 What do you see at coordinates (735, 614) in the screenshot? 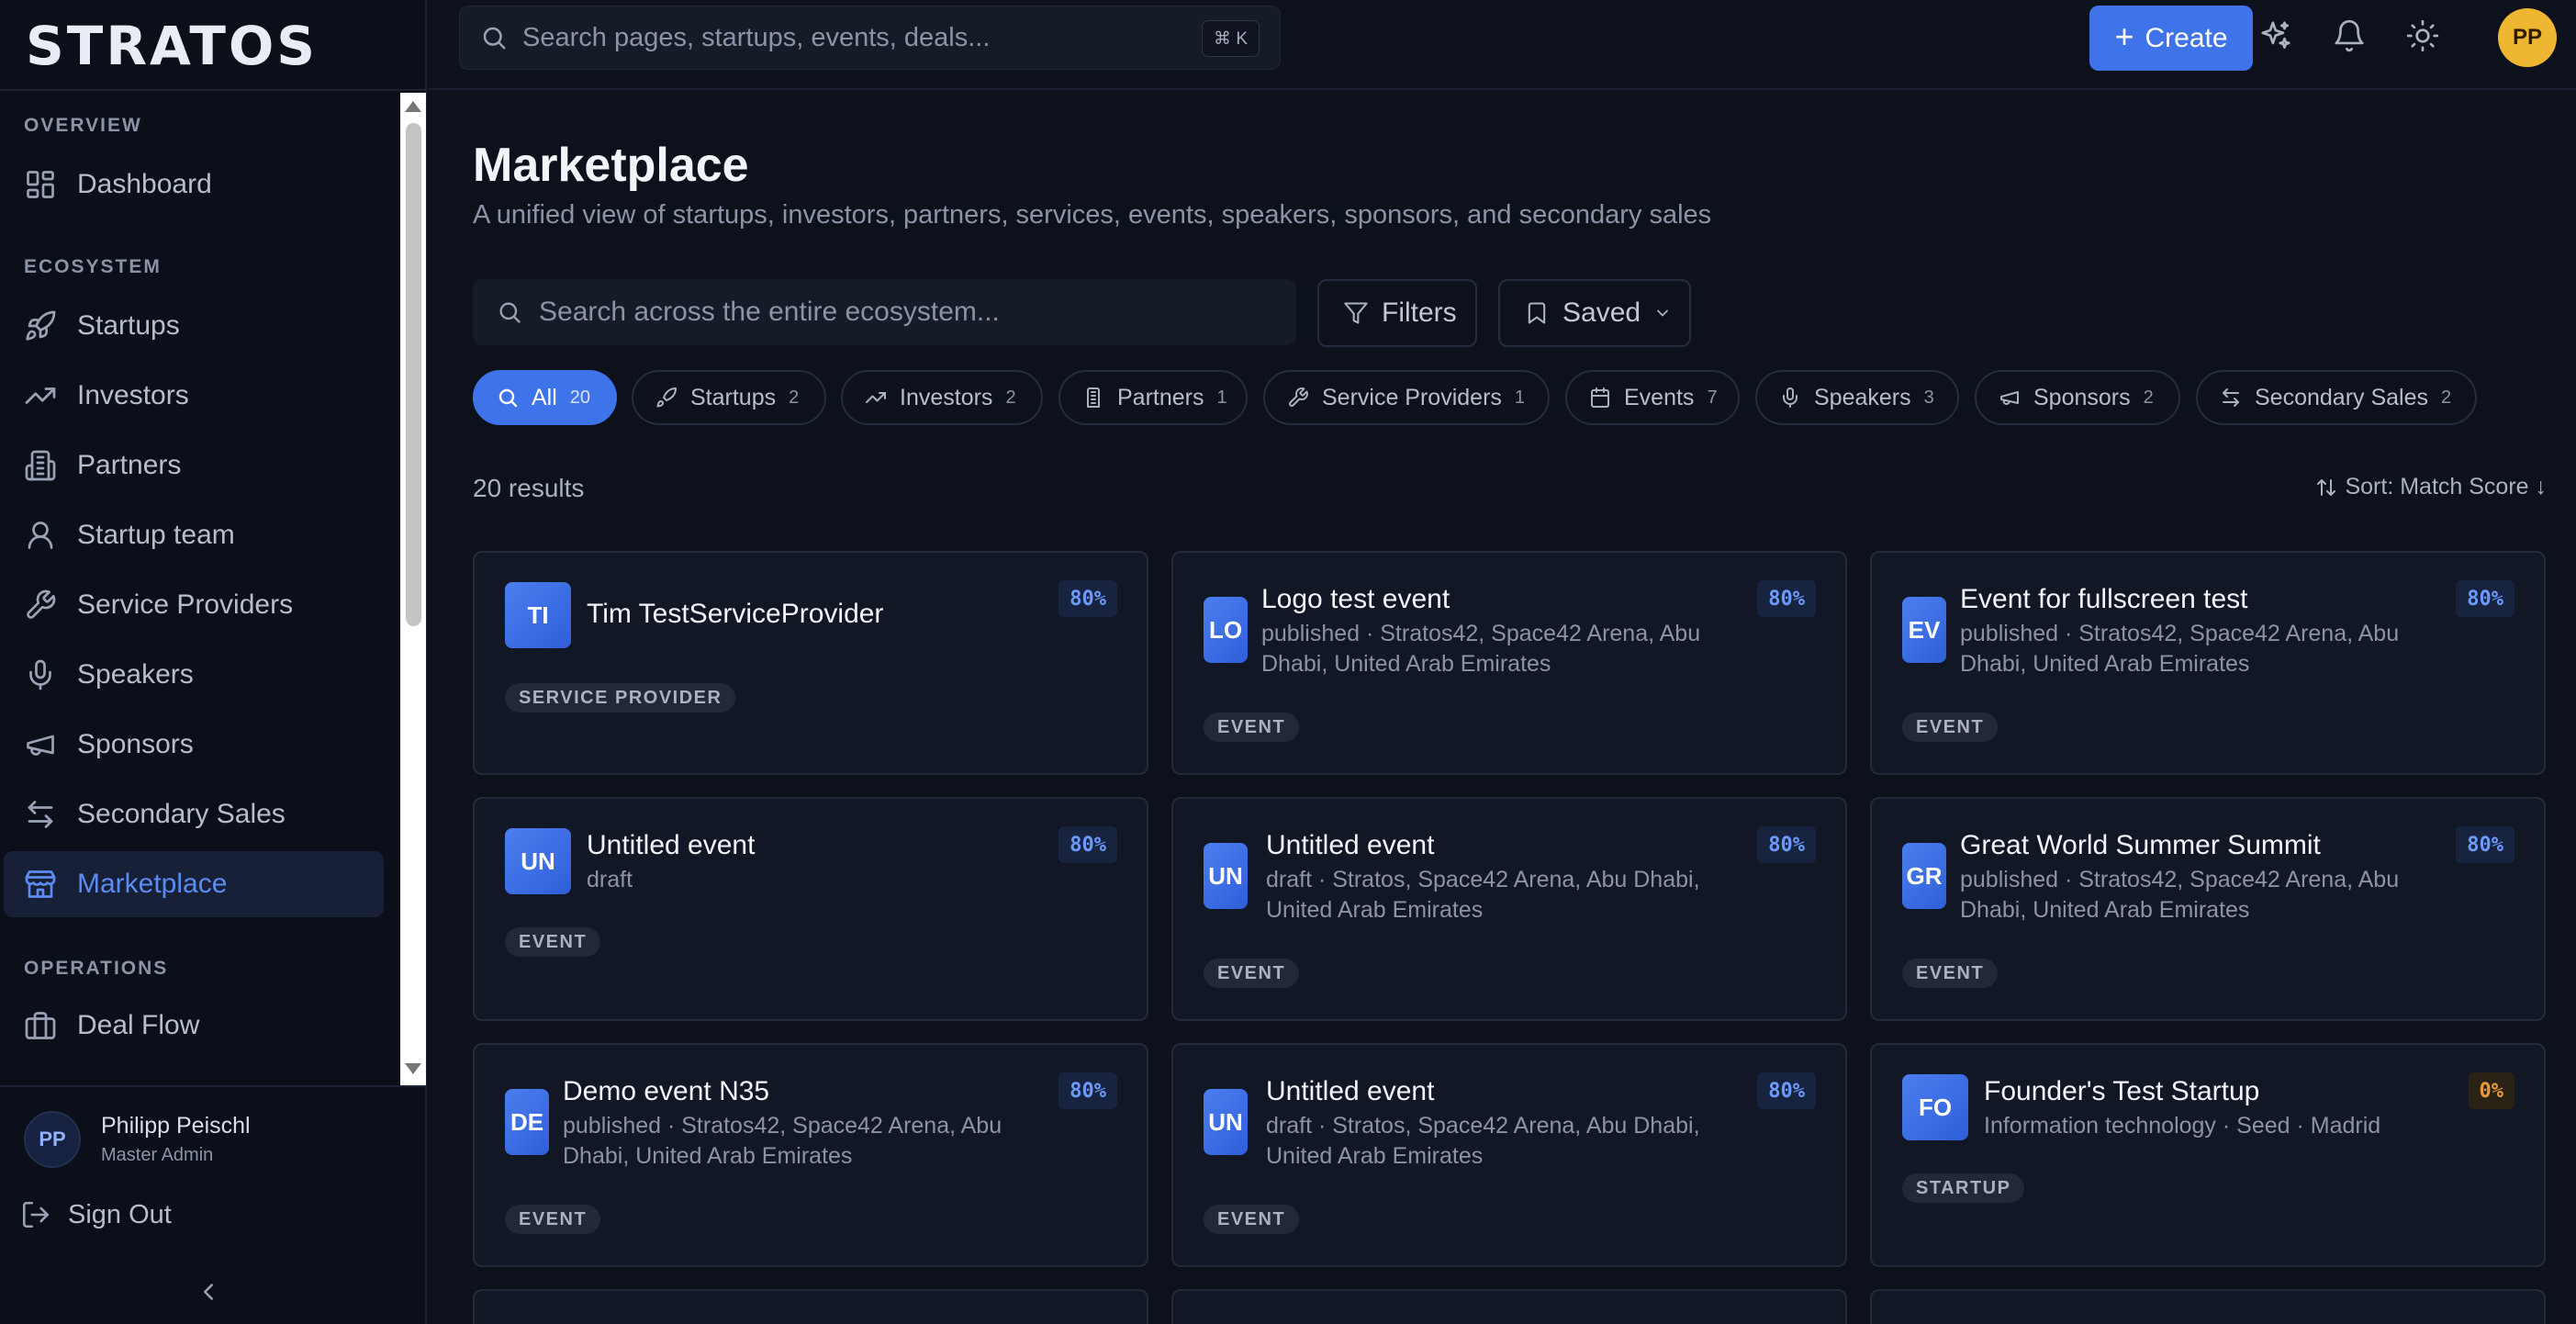
I see `card-title: Tim TestServiceProvider` at bounding box center [735, 614].